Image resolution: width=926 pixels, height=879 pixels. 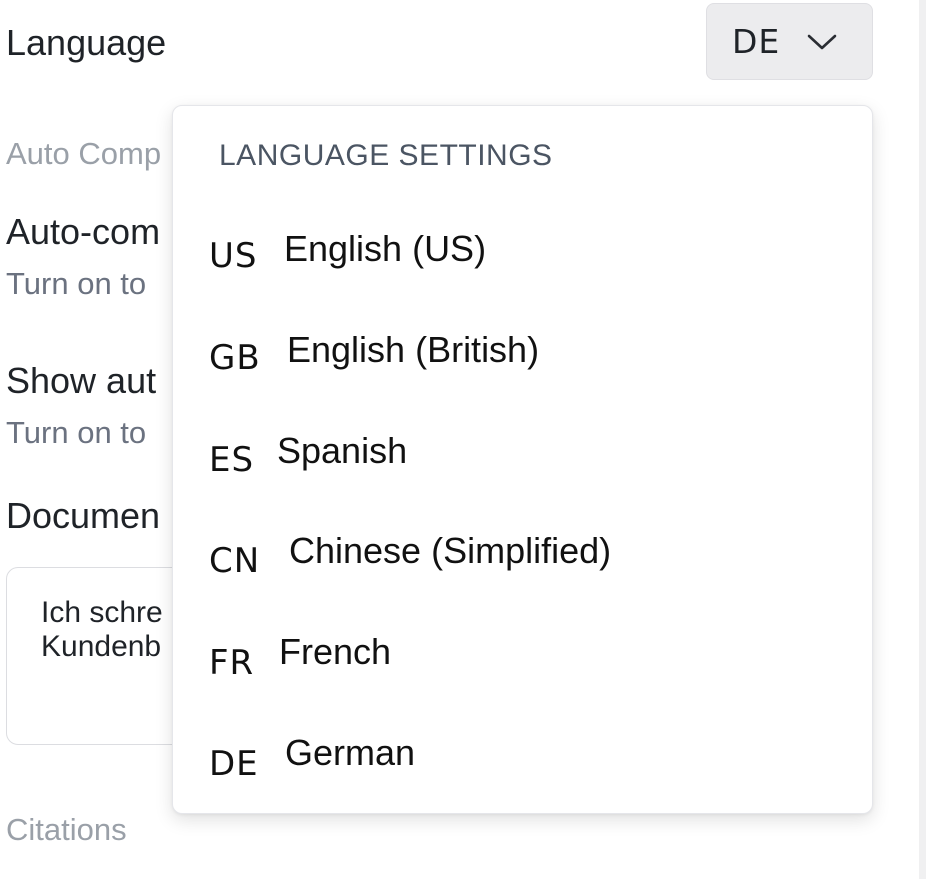 What do you see at coordinates (66, 829) in the screenshot?
I see `citations-section-label: Citations` at bounding box center [66, 829].